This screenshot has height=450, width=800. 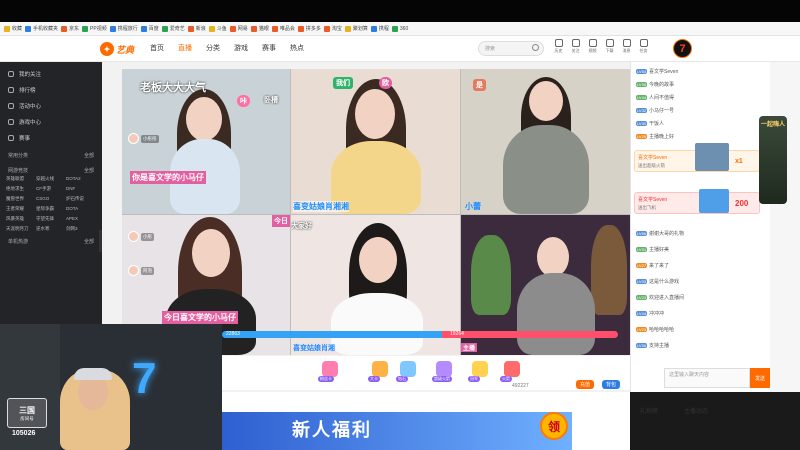 What do you see at coordinates (21, 189) in the screenshot?
I see `sidebar-category-link: 绝地求生` at bounding box center [21, 189].